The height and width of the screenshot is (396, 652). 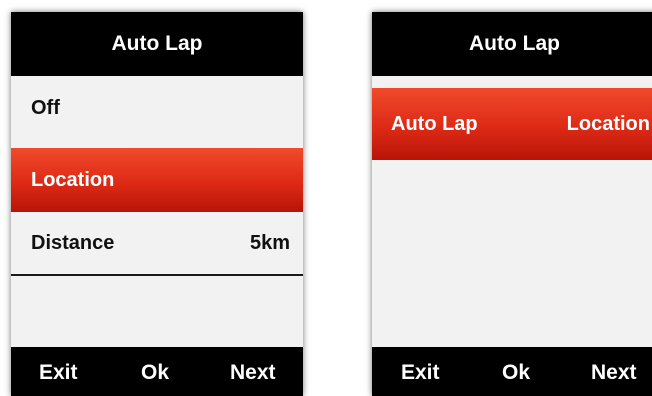 I want to click on menu-item-distance: Distance 5km, so click(x=157, y=244).